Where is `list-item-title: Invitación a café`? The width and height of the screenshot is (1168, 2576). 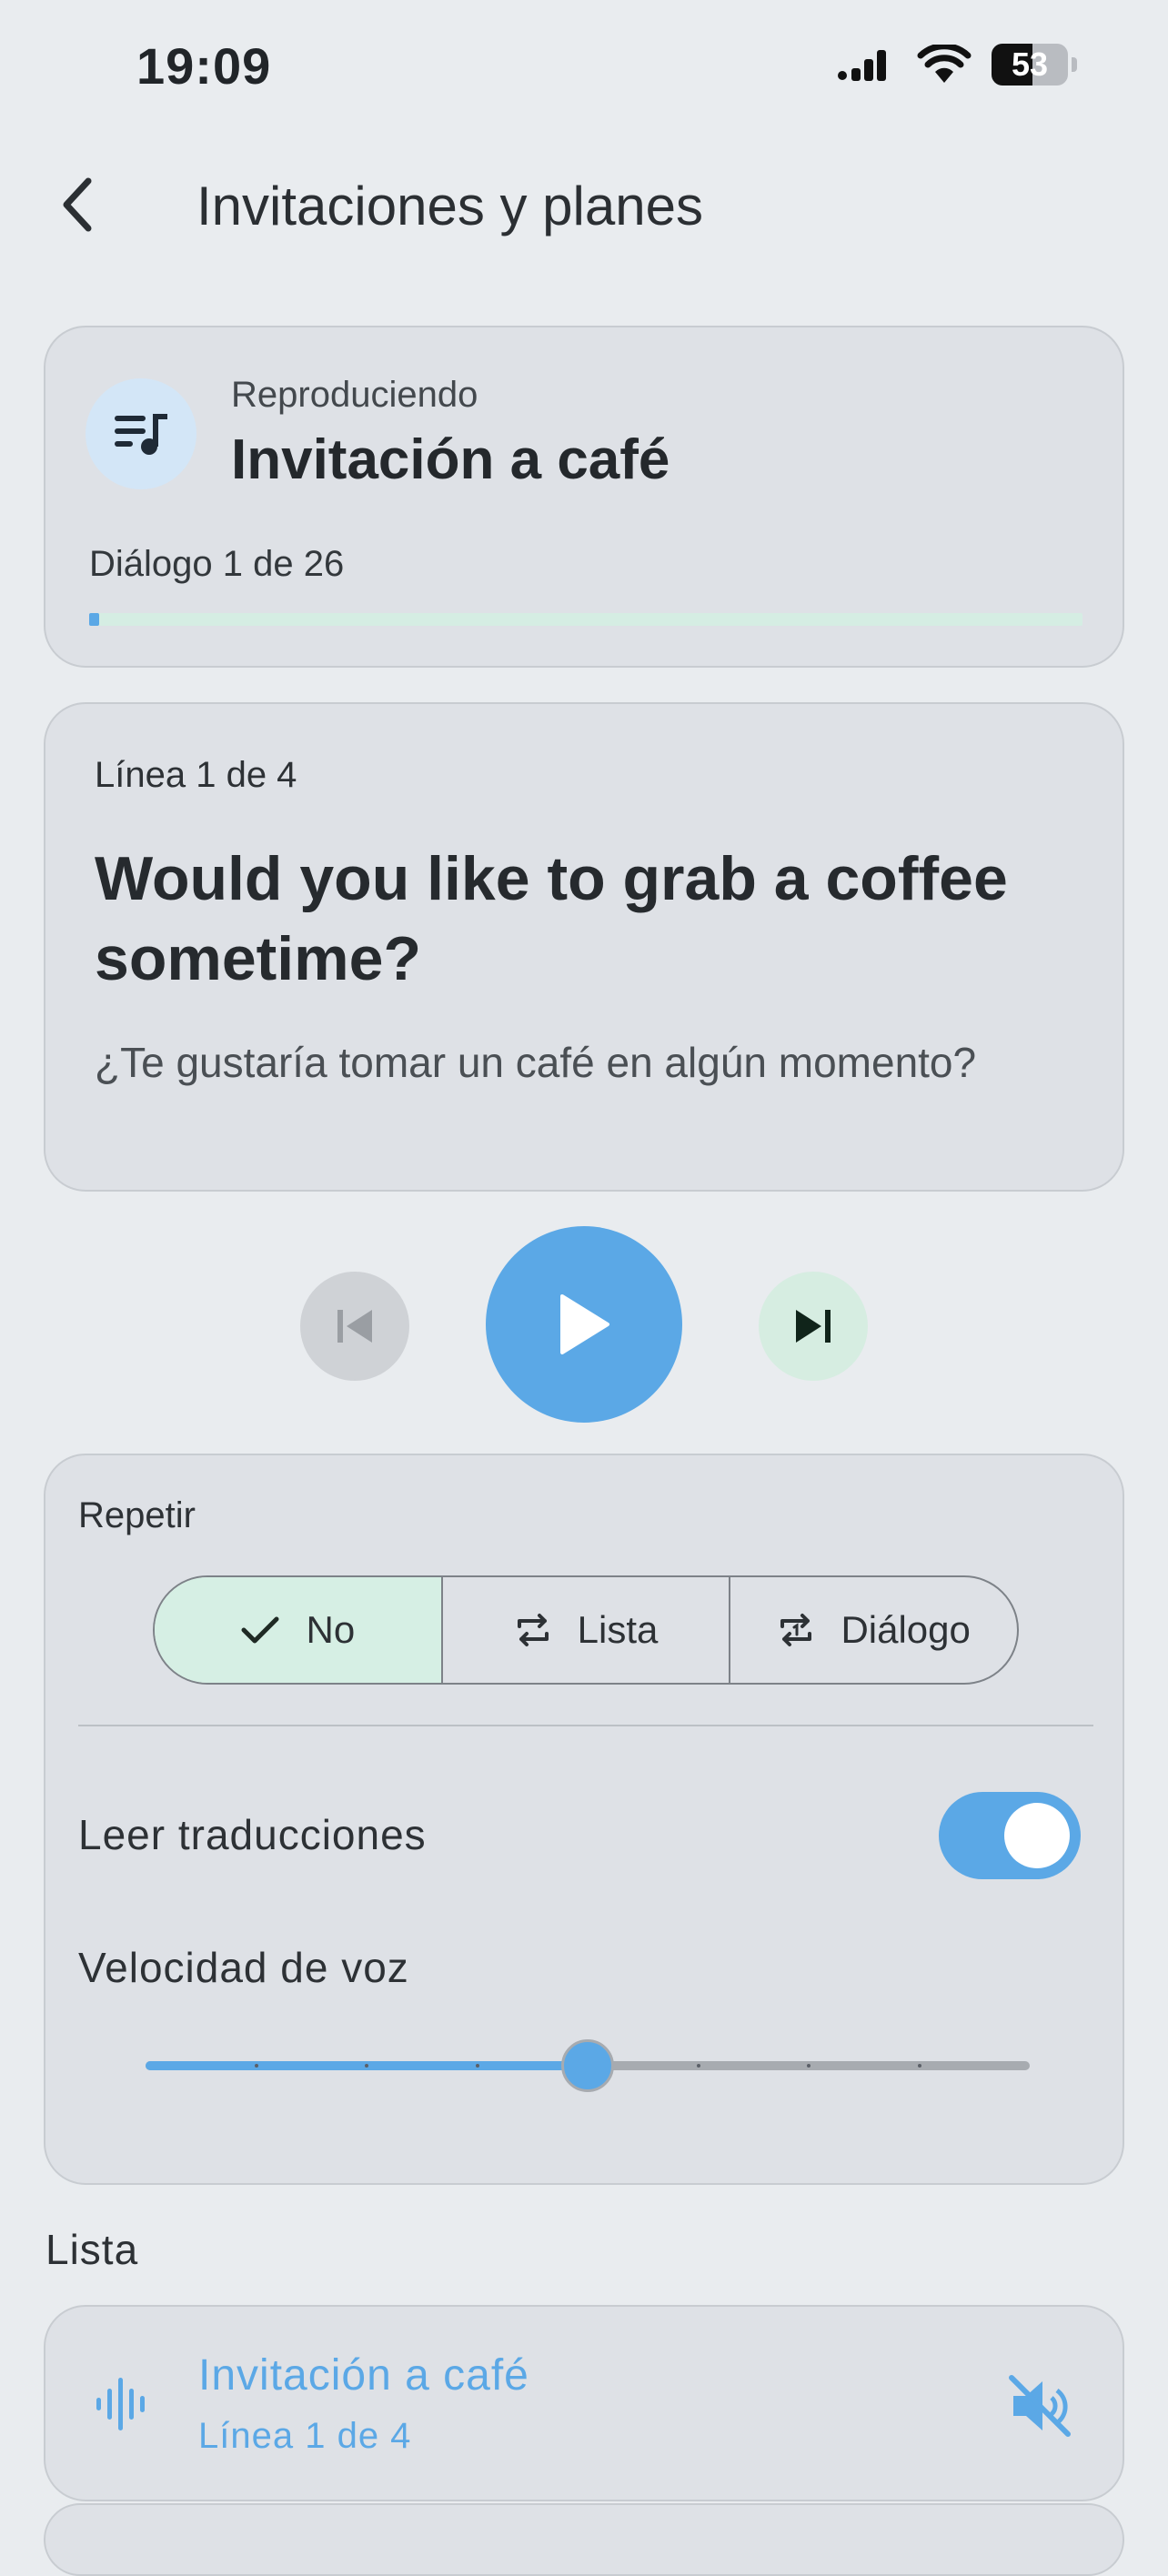
list-item-title: Invitación a café is located at coordinates (363, 2375).